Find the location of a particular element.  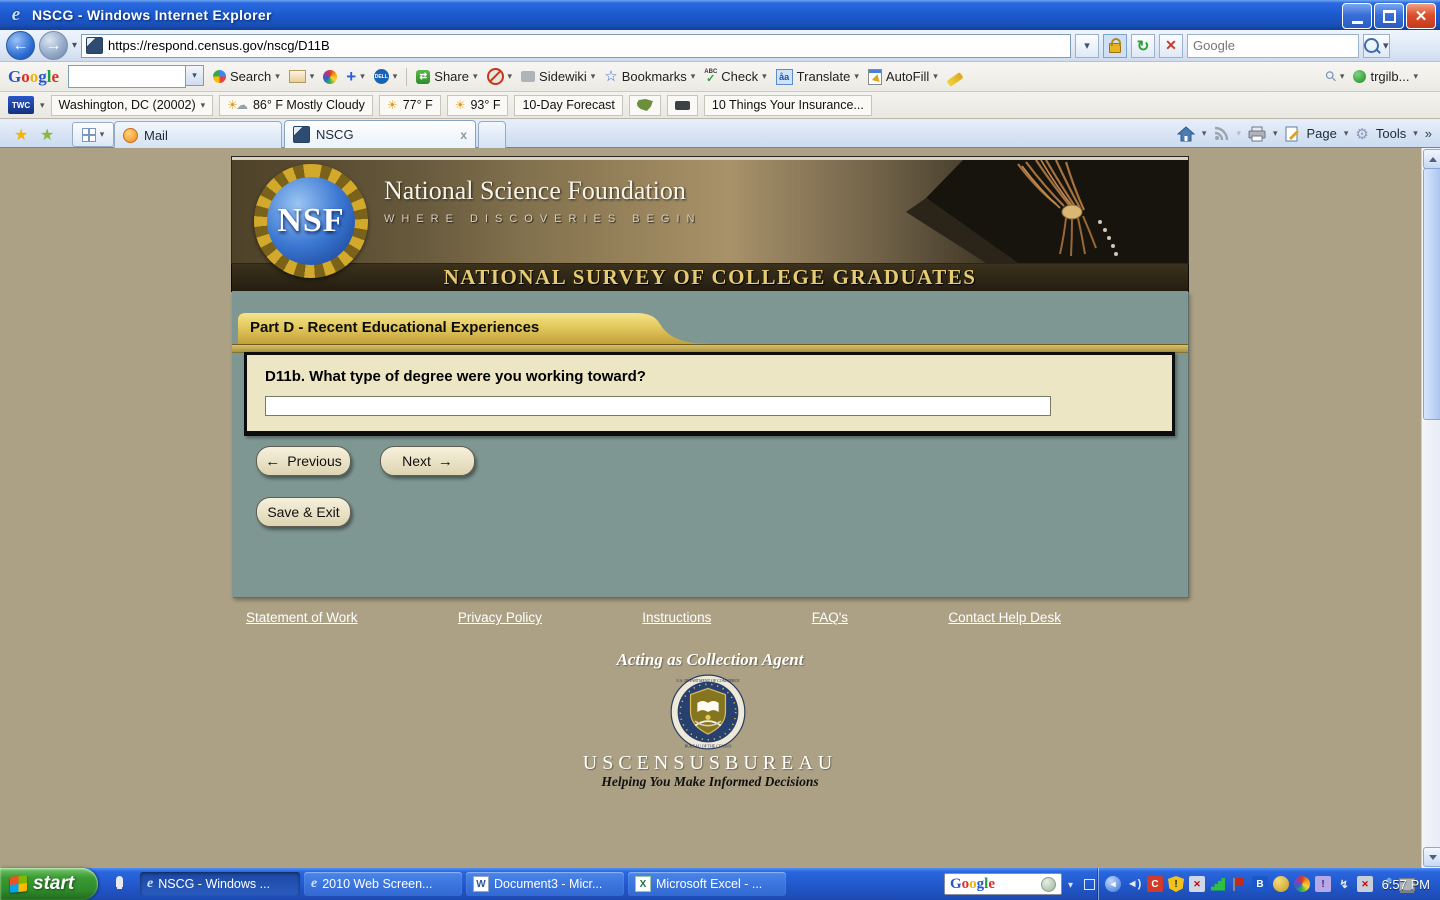

taskbar-clock: 6:57 PM is located at coordinates (1406, 884).